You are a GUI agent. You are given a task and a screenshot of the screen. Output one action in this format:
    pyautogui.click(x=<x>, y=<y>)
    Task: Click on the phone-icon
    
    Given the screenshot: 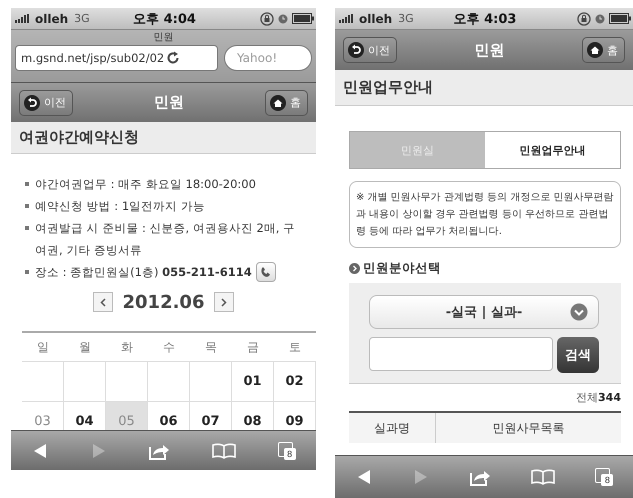 What is the action you would take?
    pyautogui.click(x=266, y=272)
    